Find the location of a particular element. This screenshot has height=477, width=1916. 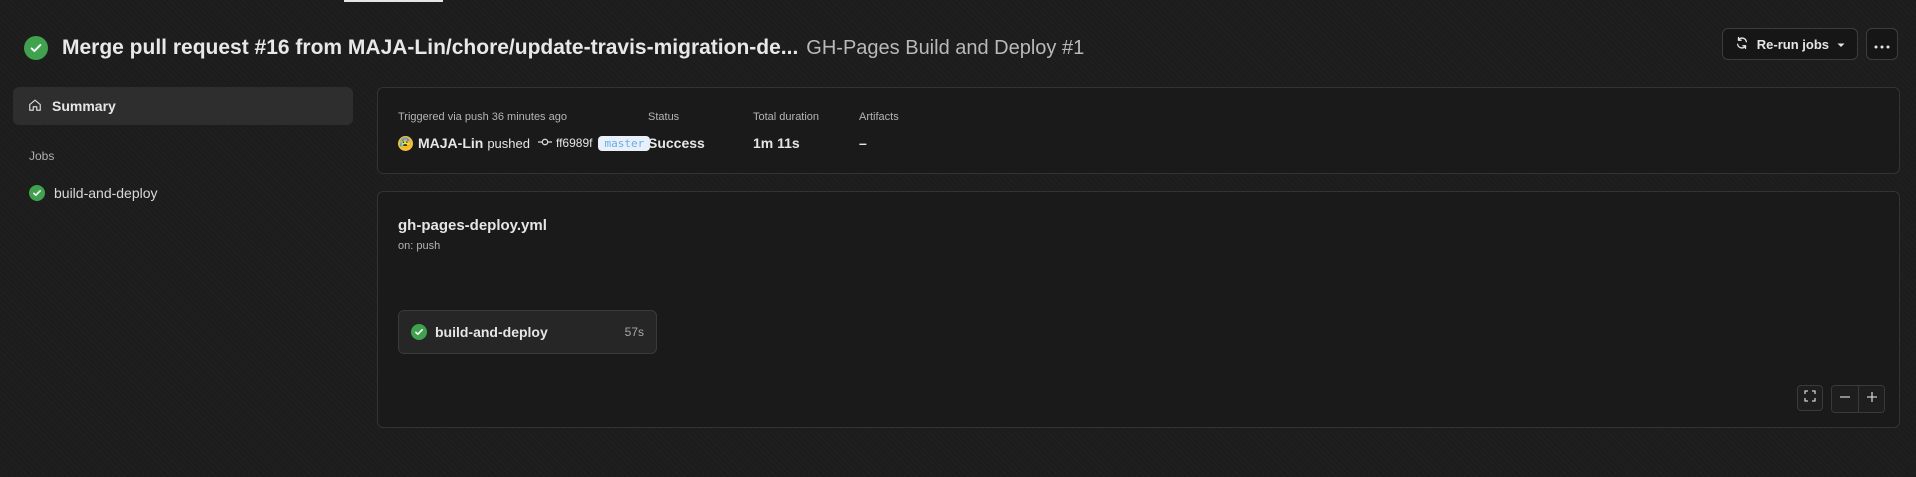

duration-value: 1m 11s is located at coordinates (776, 143).